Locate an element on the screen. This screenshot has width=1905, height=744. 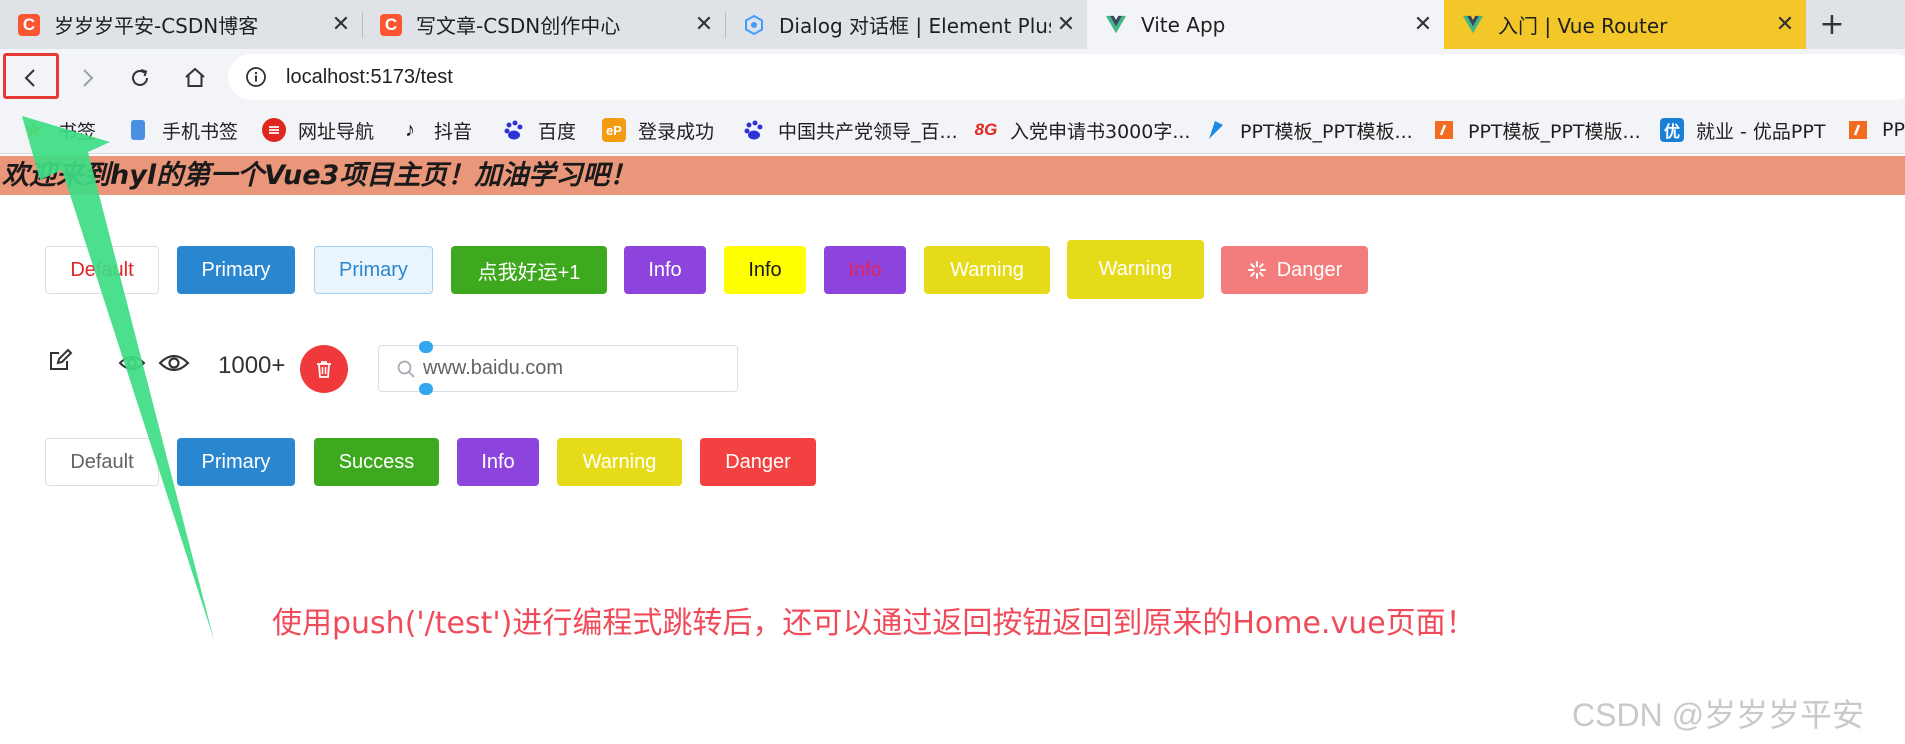
bookmark-item: ★ 书签 is located at coordinates (59, 130).